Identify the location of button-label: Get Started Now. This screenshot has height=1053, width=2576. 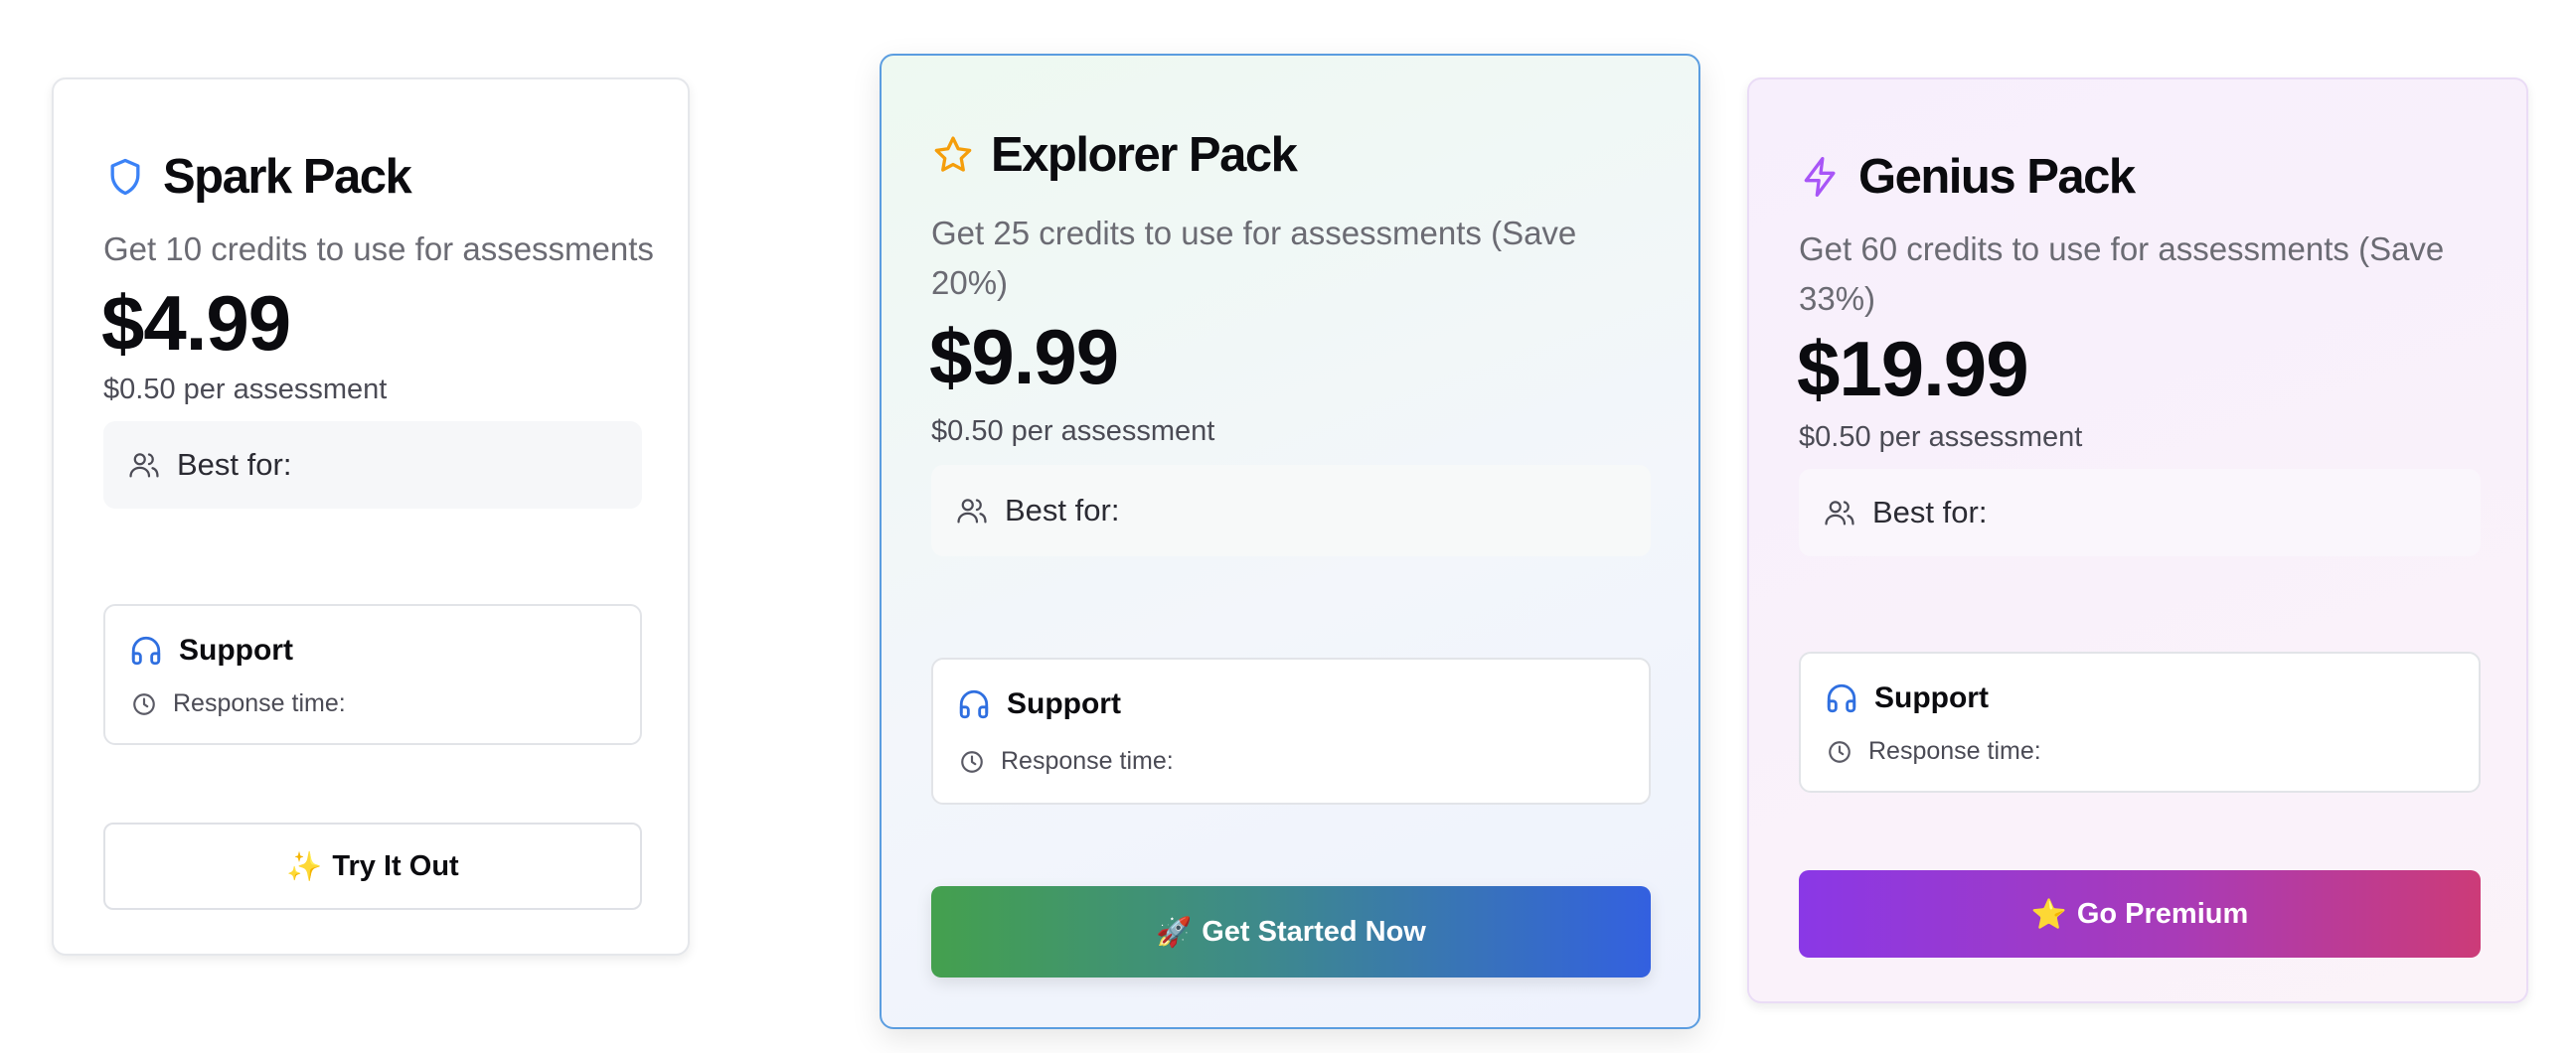
(1314, 931).